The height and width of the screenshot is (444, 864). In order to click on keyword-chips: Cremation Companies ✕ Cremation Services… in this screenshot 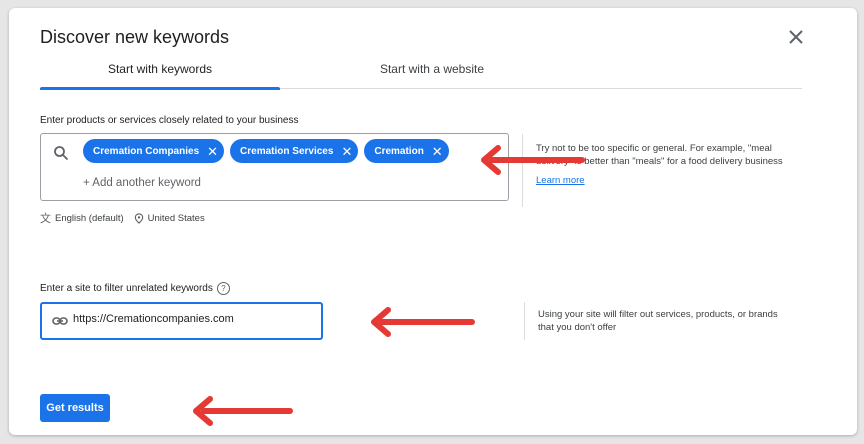, I will do `click(266, 151)`.